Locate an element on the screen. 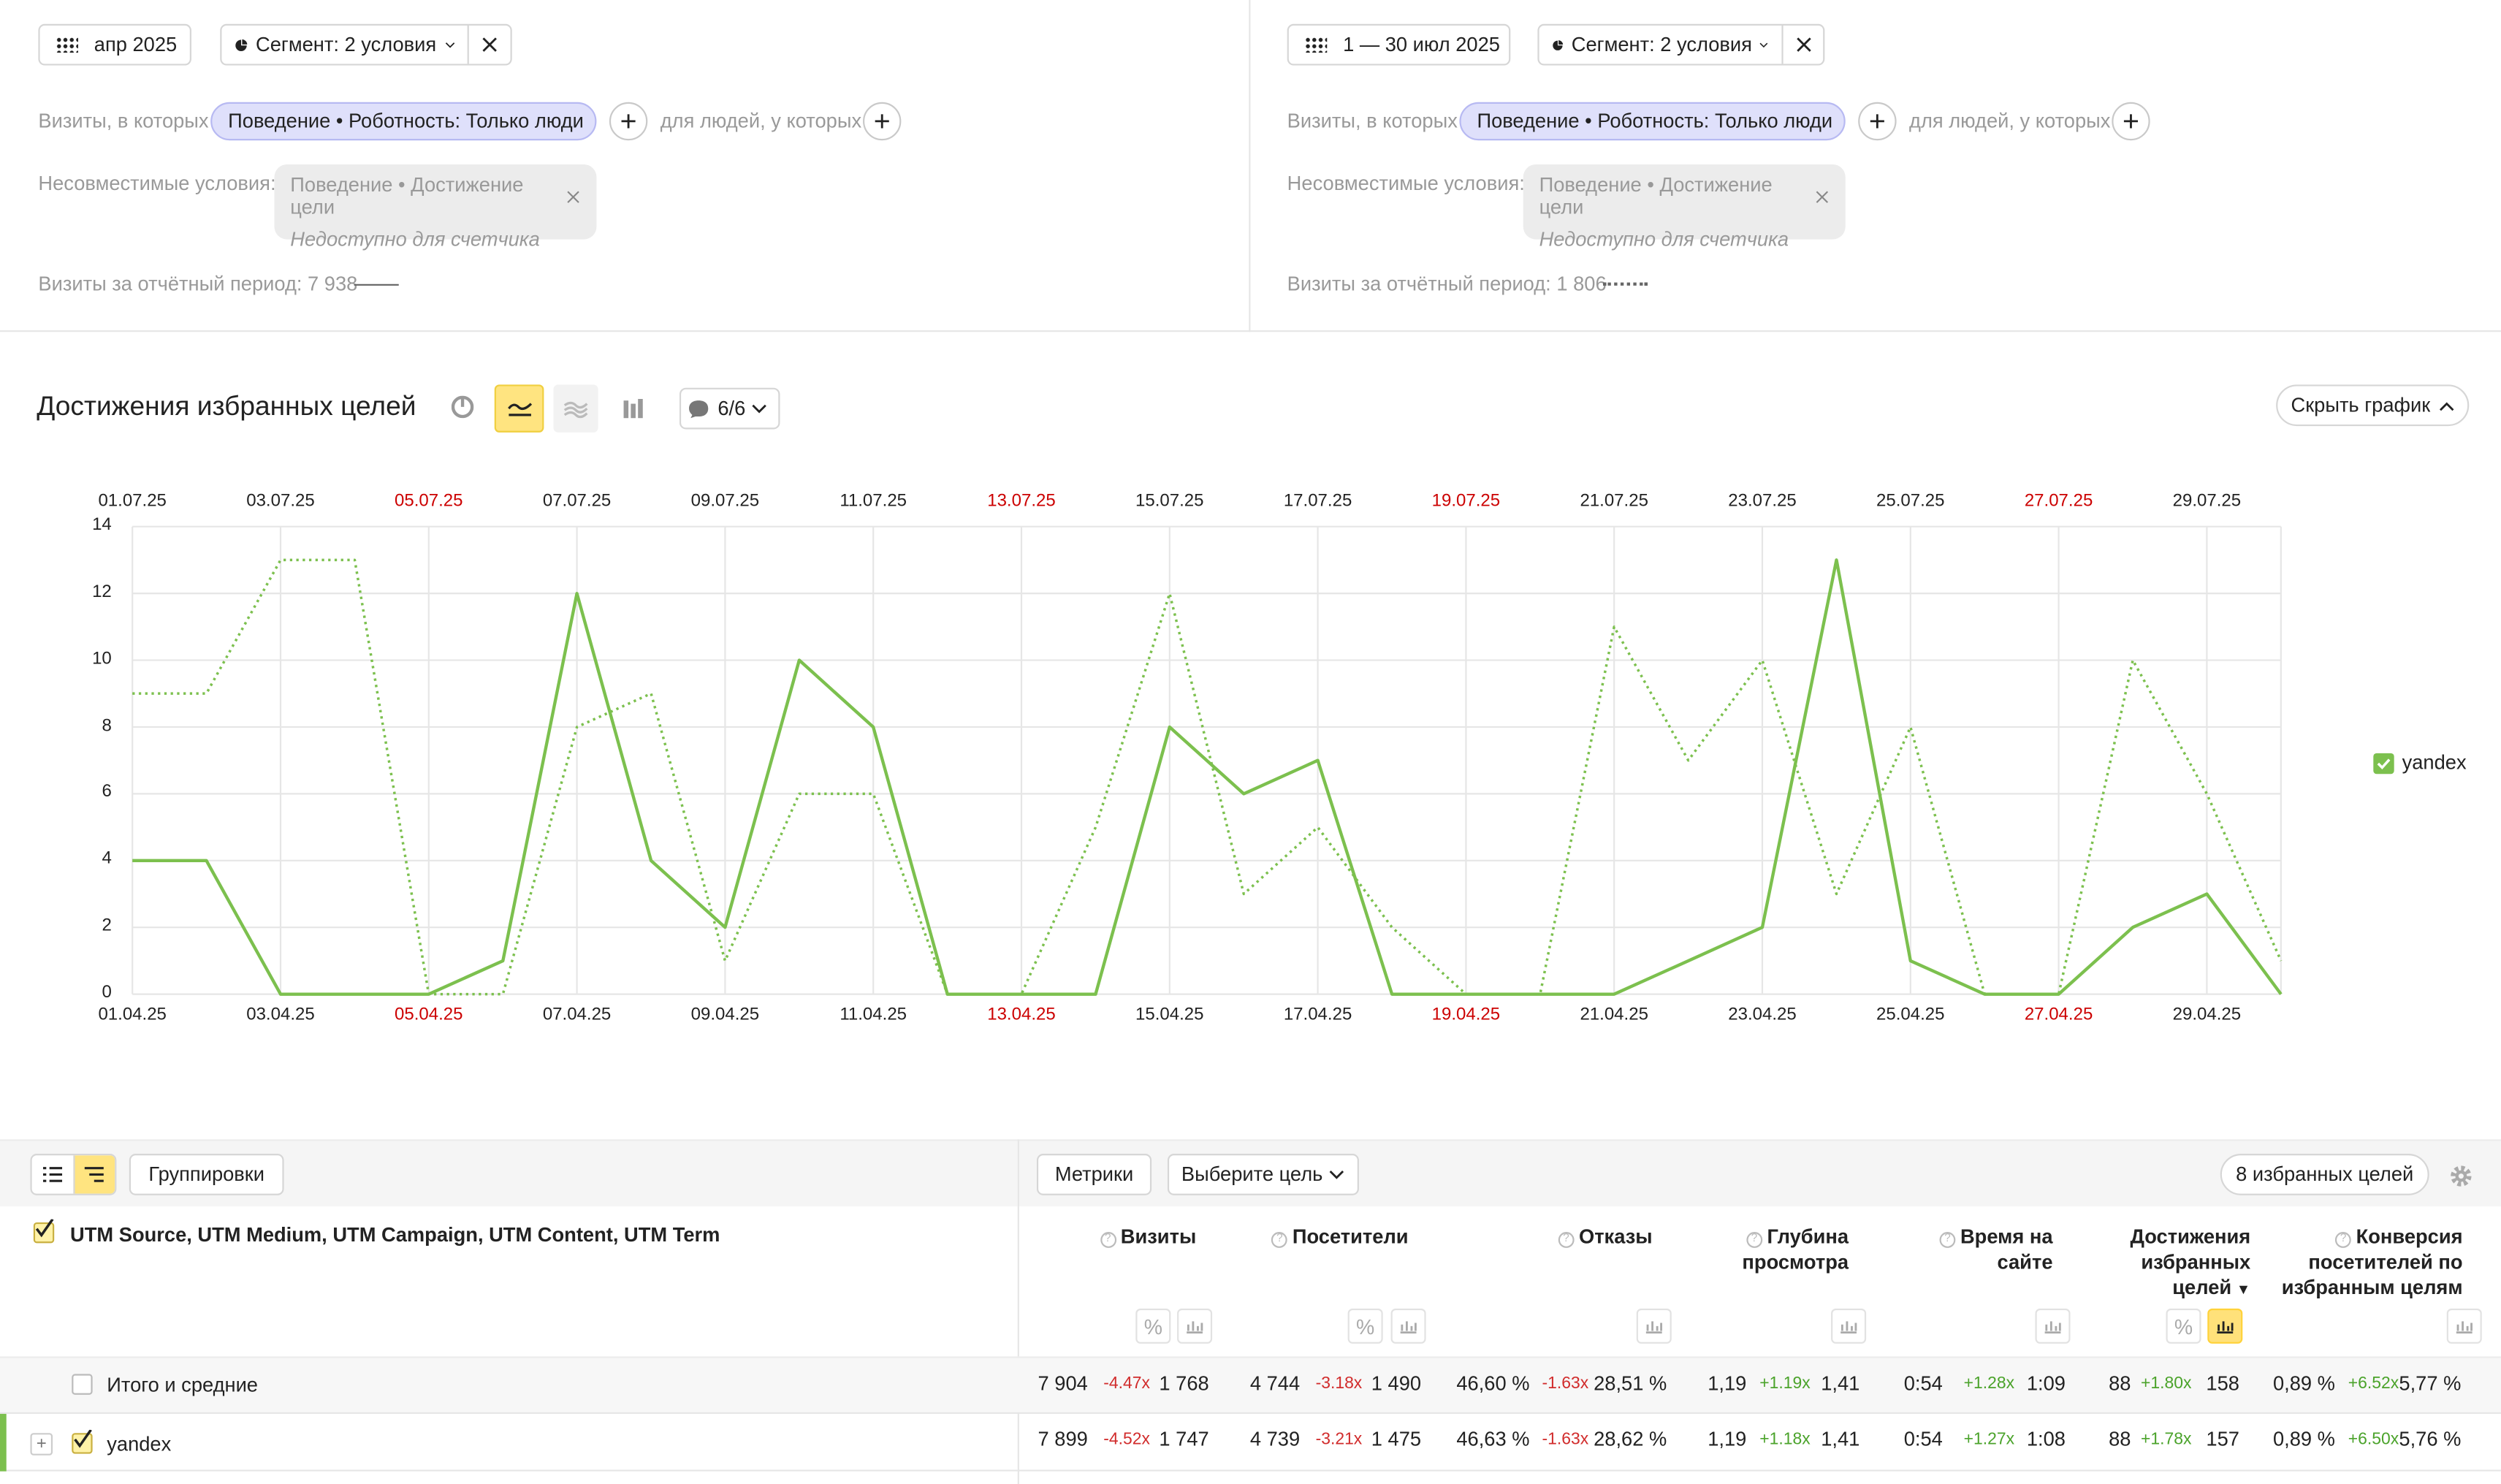 This screenshot has width=2501, height=1484. area-chart-mode-button is located at coordinates (575, 408).